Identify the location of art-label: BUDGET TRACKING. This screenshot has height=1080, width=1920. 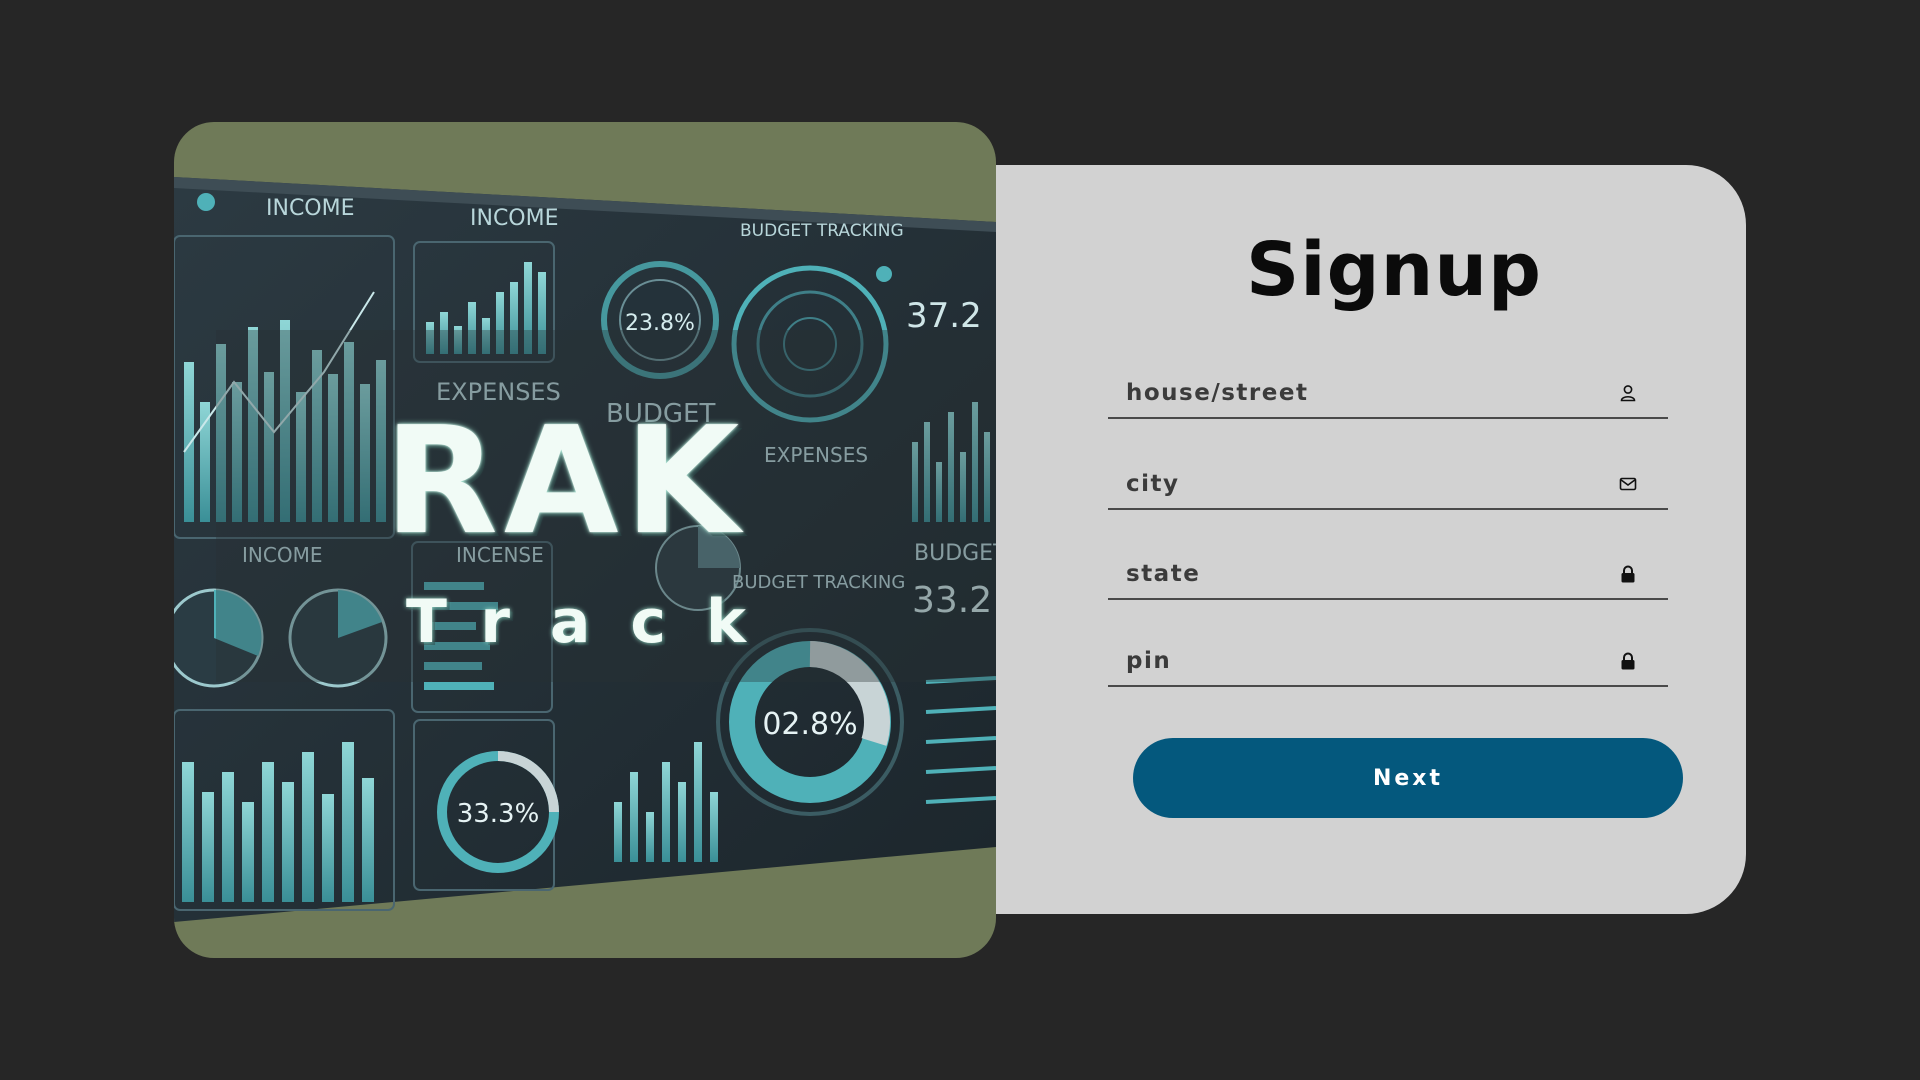
(822, 231).